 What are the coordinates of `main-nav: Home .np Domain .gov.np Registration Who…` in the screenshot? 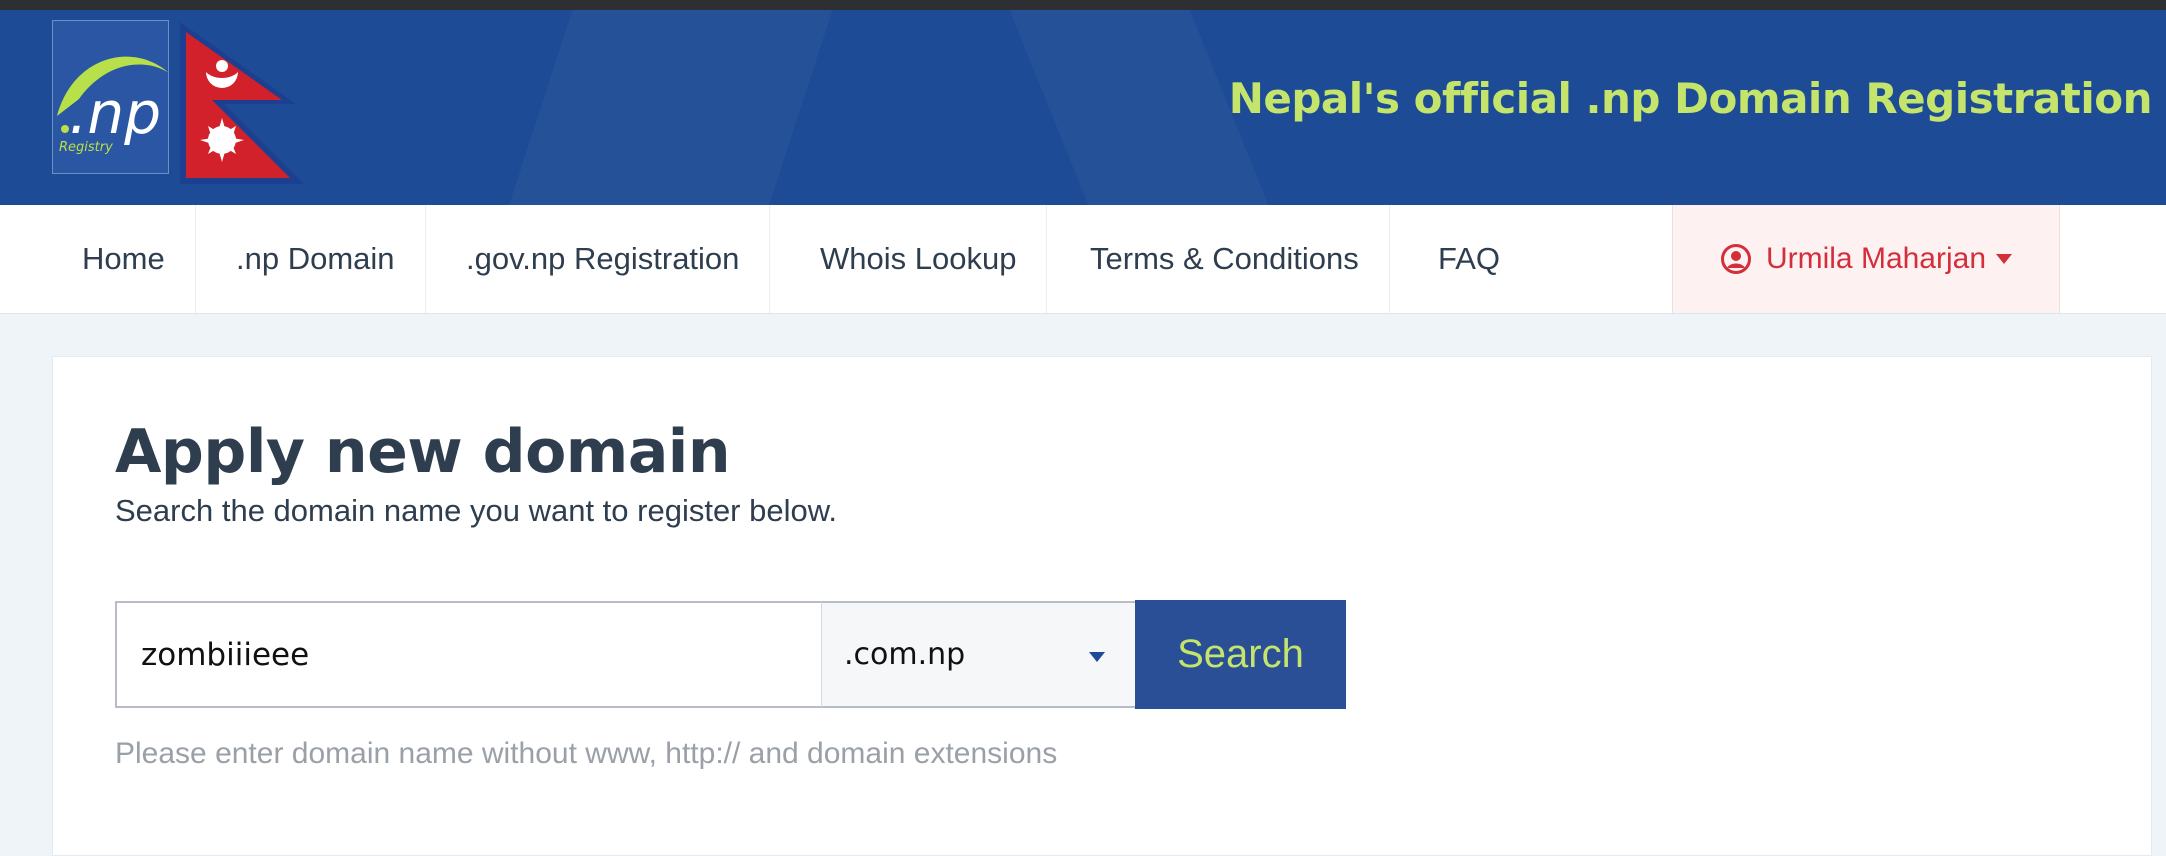 It's located at (1083, 259).